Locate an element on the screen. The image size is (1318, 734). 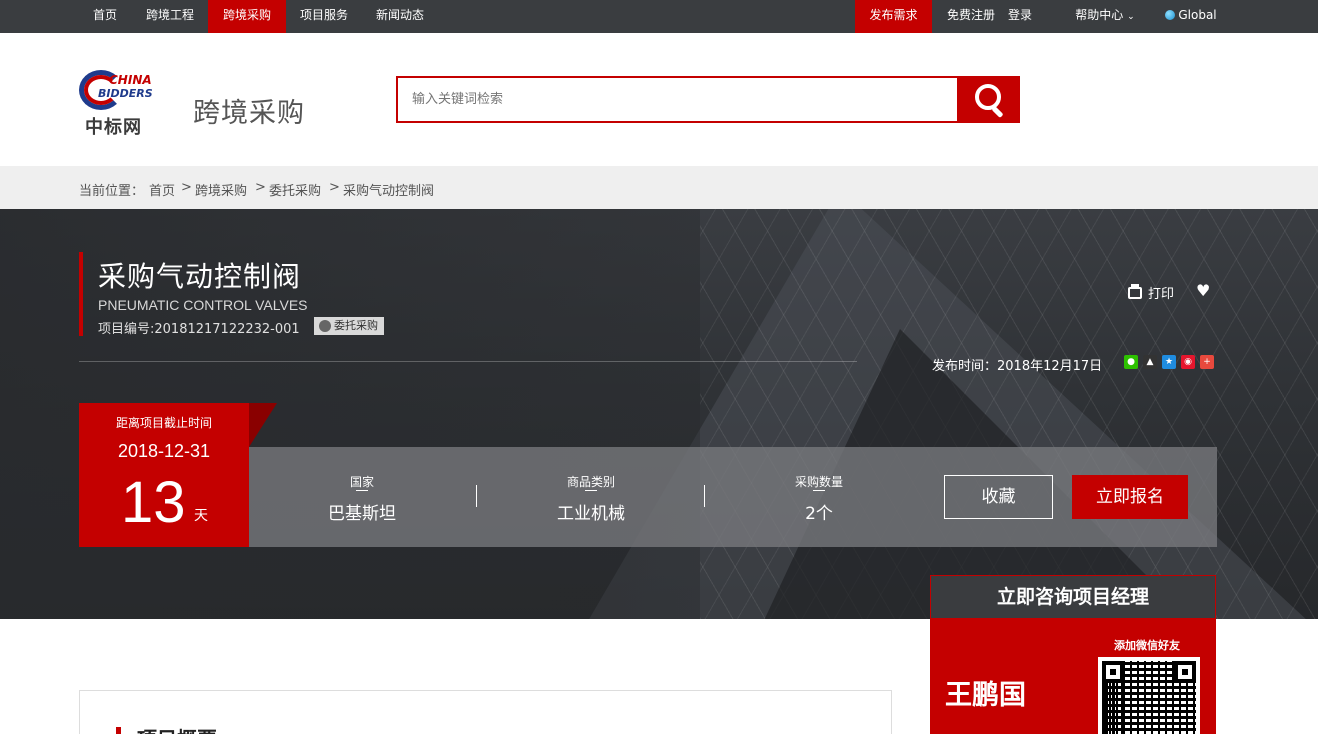
nav-cross-border-engineering: 跨境工程 is located at coordinates (170, 16).